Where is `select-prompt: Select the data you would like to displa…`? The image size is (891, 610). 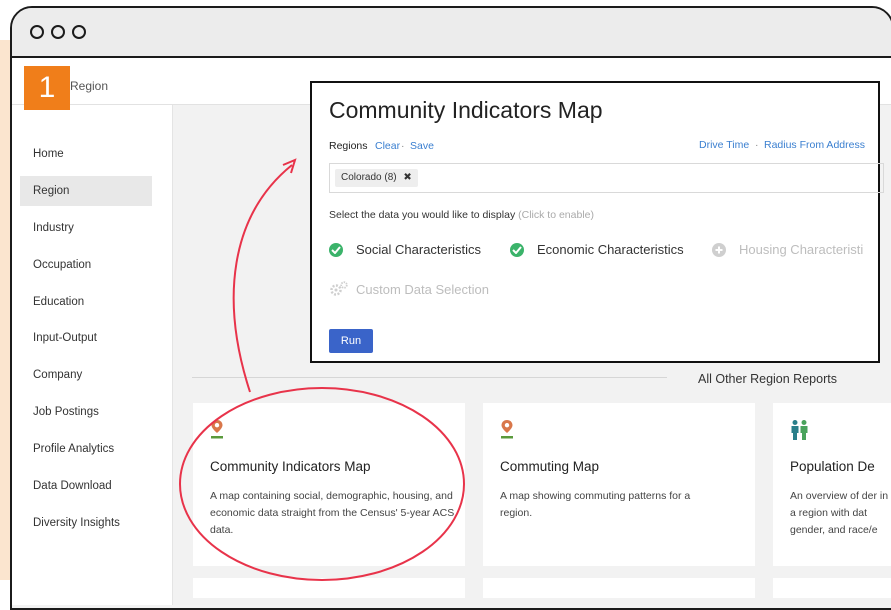 select-prompt: Select the data you would like to displa… is located at coordinates (422, 215).